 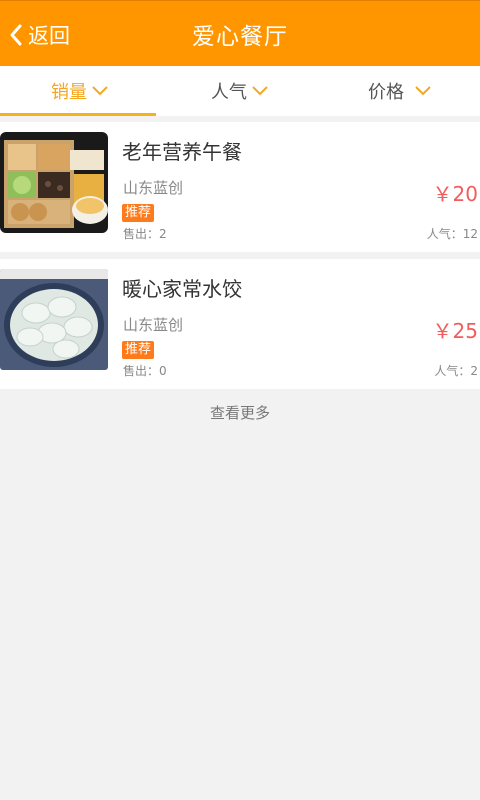 What do you see at coordinates (54, 319) in the screenshot?
I see `dumplings-photo` at bounding box center [54, 319].